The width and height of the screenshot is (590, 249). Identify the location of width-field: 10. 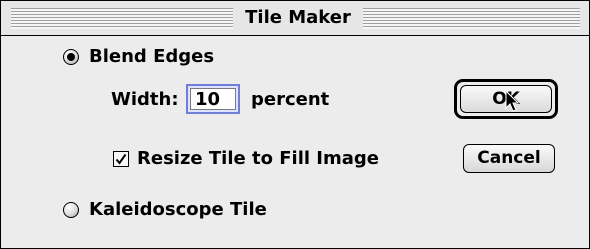
(213, 99).